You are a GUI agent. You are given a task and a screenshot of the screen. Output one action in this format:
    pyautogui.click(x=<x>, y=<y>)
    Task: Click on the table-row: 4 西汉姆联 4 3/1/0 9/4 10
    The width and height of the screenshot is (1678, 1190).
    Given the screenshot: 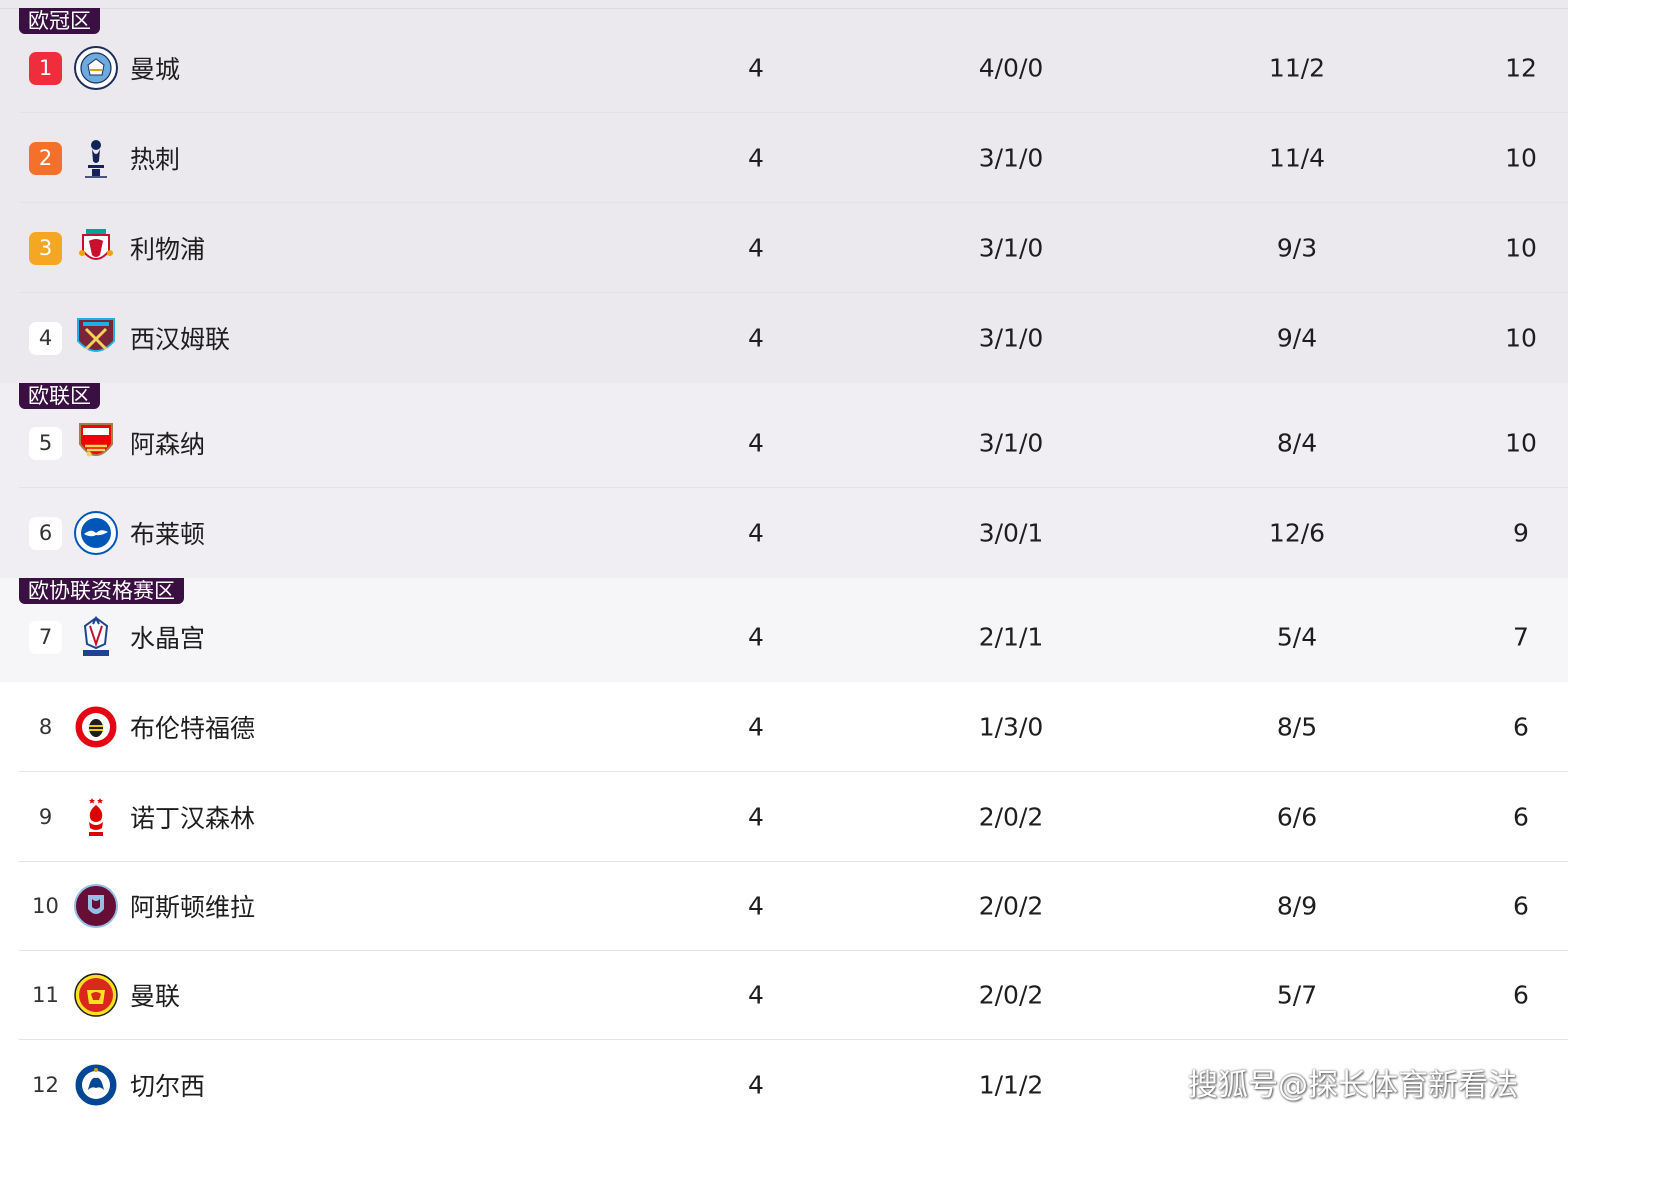 What is the action you would take?
    pyautogui.click(x=784, y=338)
    